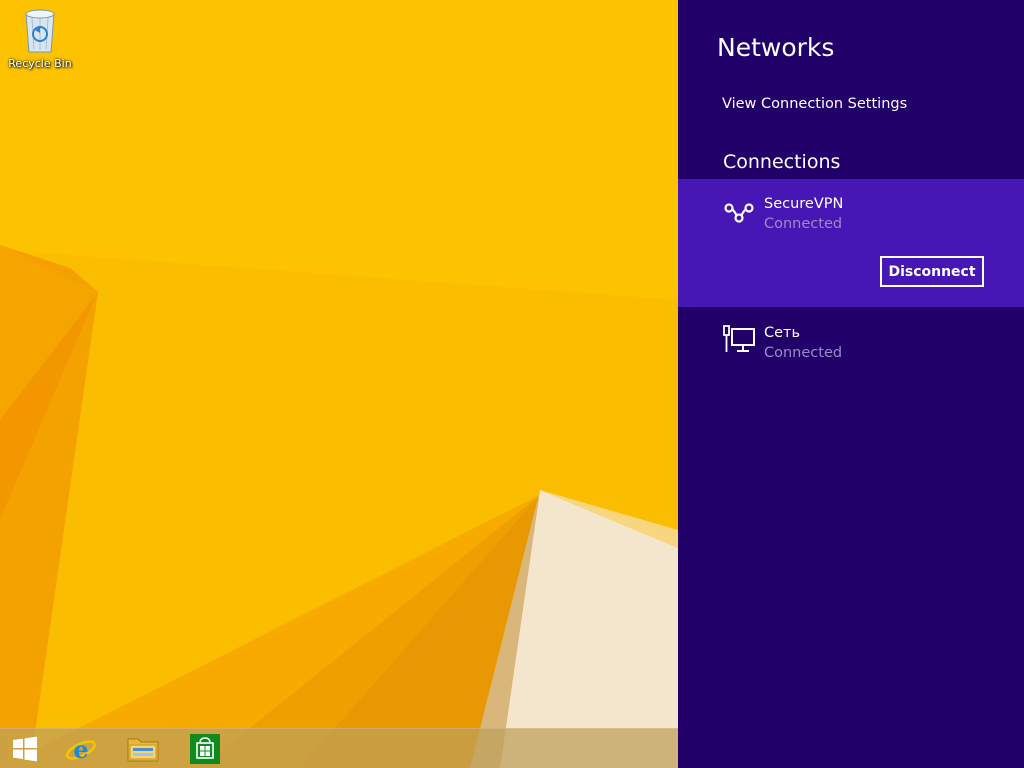 The width and height of the screenshot is (1024, 768). I want to click on connection-name: SecureVPN, so click(804, 204).